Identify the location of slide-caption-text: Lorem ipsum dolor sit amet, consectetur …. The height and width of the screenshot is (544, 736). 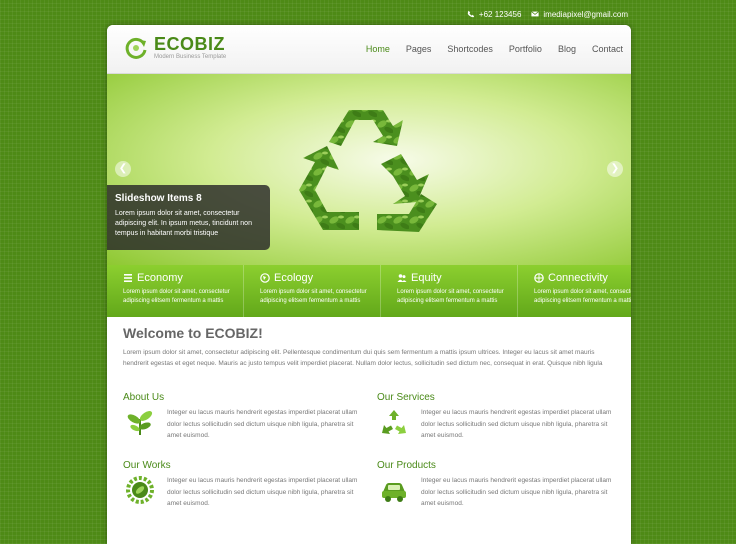
(183, 223).